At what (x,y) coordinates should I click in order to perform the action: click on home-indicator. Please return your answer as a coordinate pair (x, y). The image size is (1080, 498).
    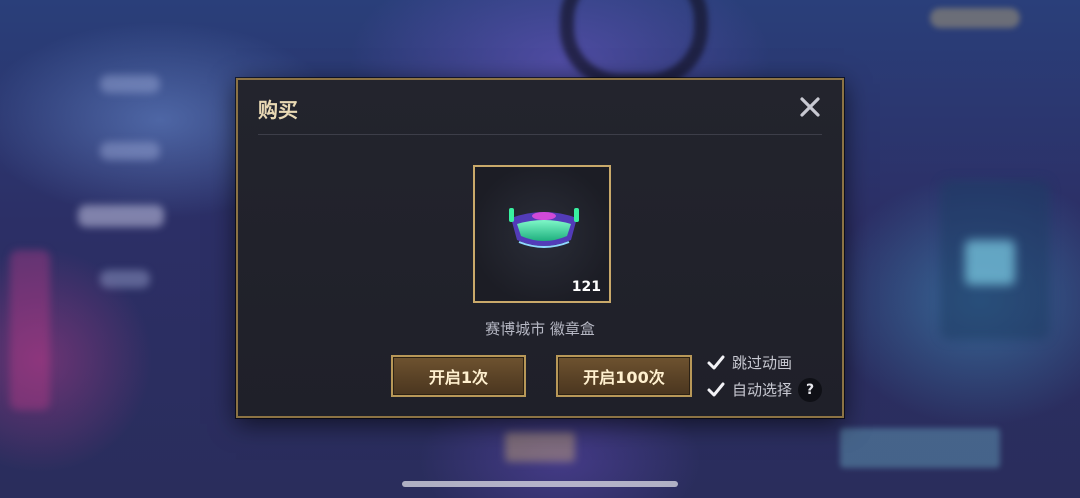
    Looking at the image, I should click on (540, 484).